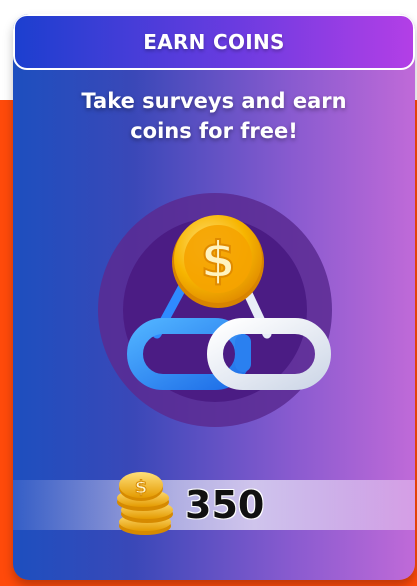  I want to click on card-header: EARN COINS, so click(214, 42).